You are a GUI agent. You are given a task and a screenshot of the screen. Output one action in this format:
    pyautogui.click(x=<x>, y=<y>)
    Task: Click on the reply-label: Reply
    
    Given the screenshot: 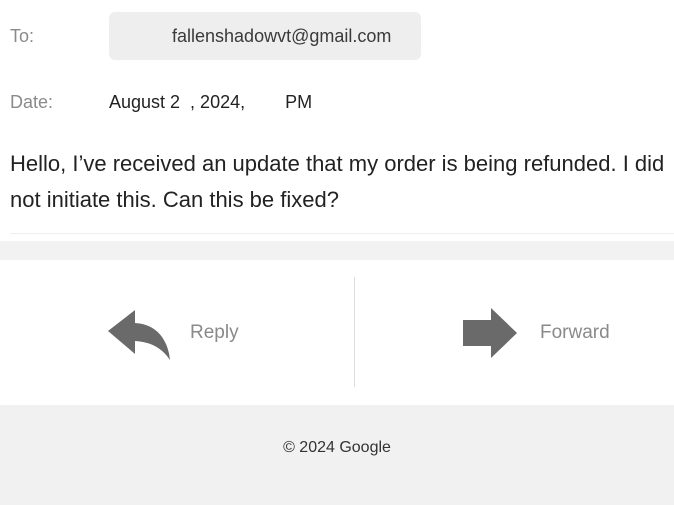 What is the action you would take?
    pyautogui.click(x=214, y=332)
    